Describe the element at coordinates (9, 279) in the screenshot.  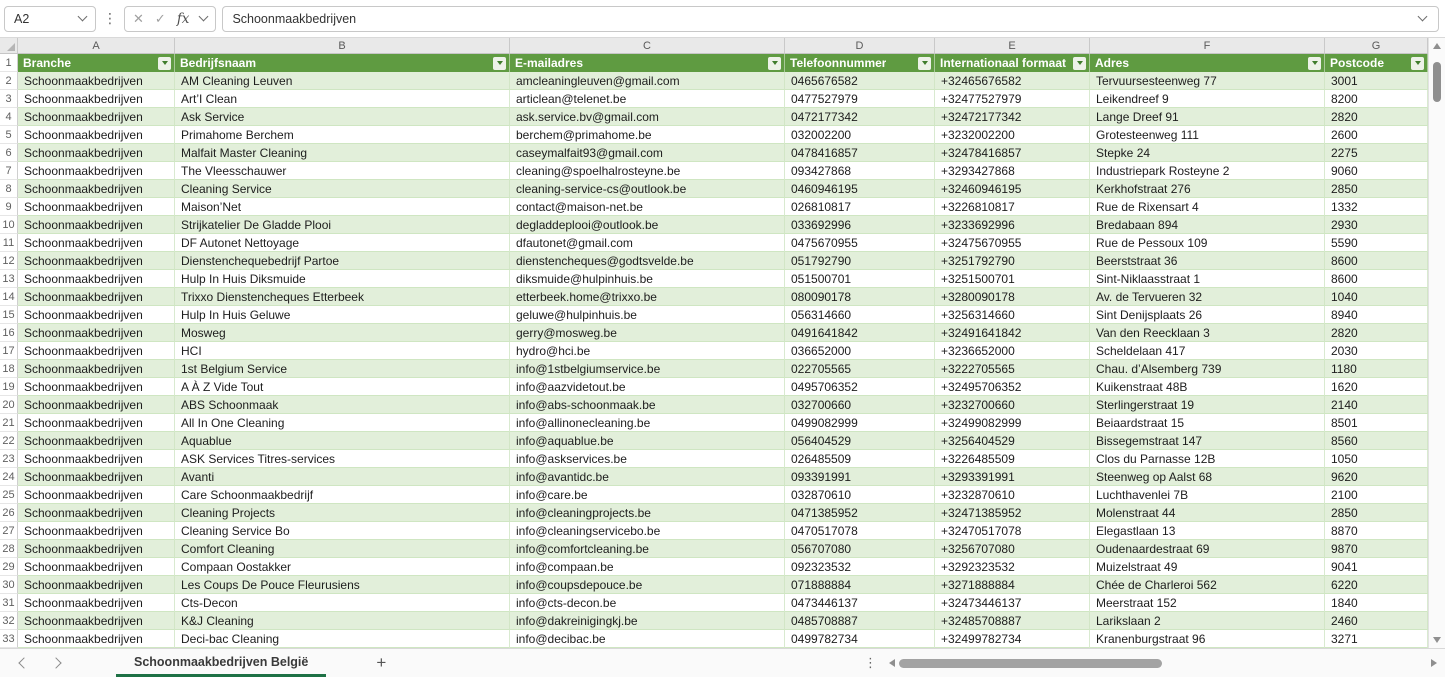
I see `row-number: 13` at that location.